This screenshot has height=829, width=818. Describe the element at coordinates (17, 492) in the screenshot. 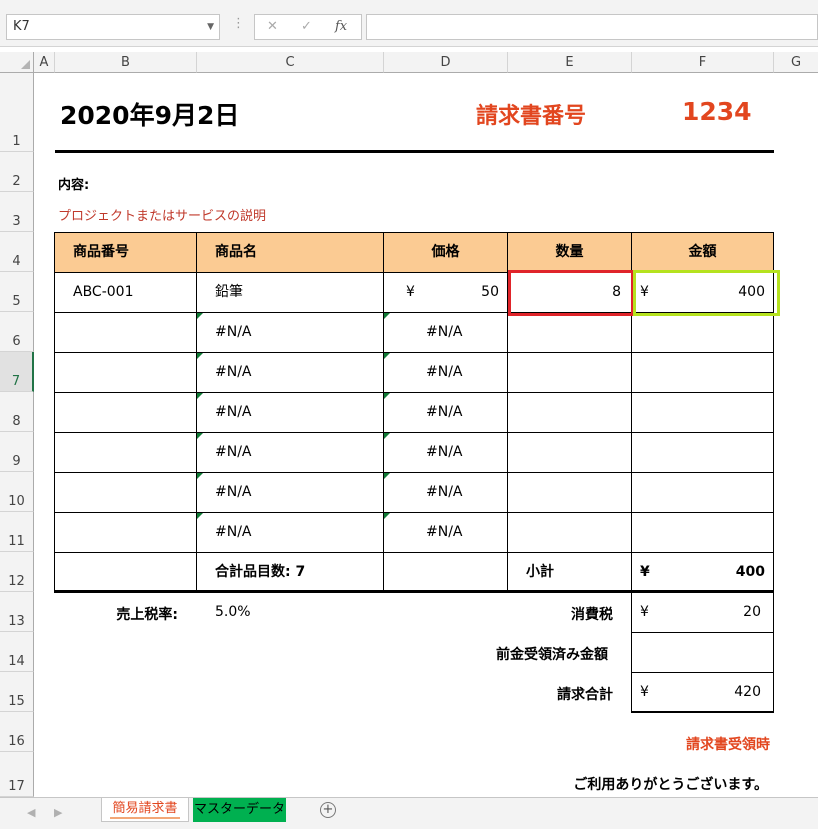

I see `row-header-10: 10` at that location.